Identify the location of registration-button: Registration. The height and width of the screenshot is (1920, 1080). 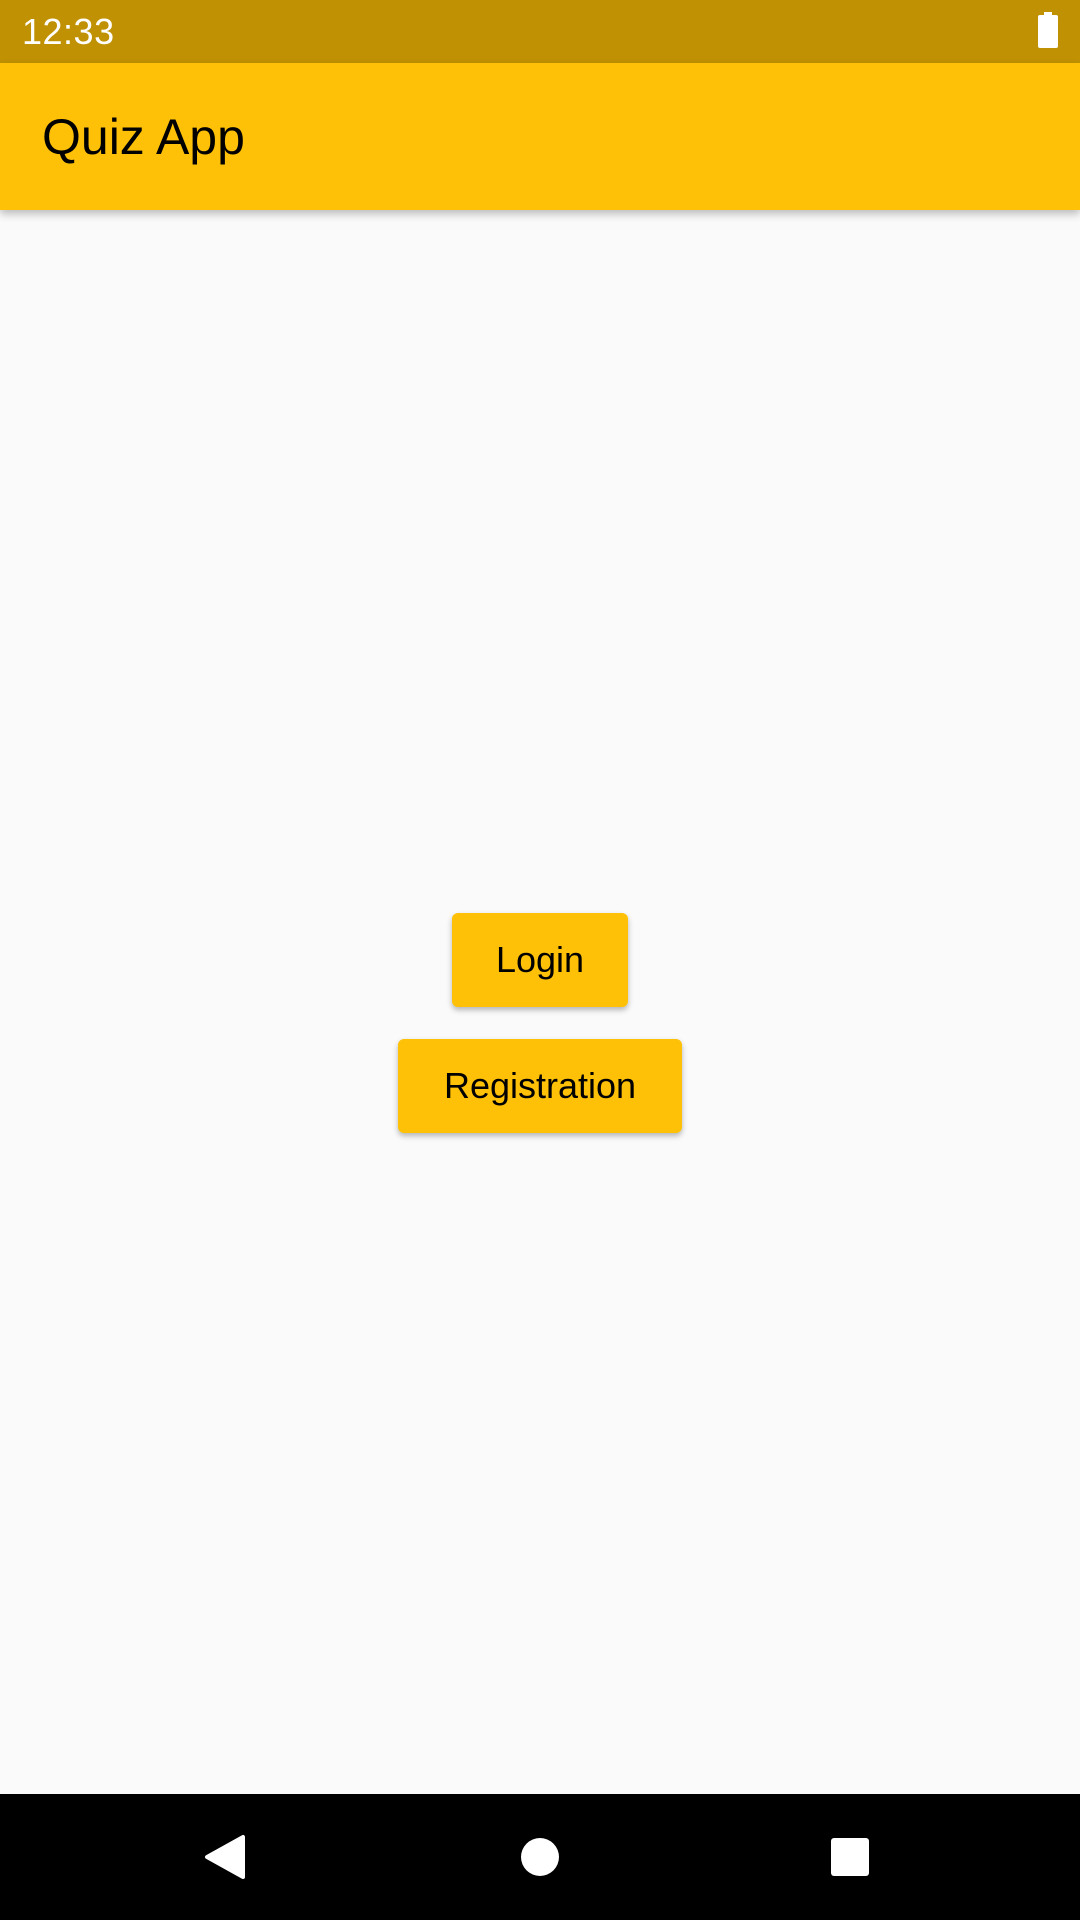
(540, 1086).